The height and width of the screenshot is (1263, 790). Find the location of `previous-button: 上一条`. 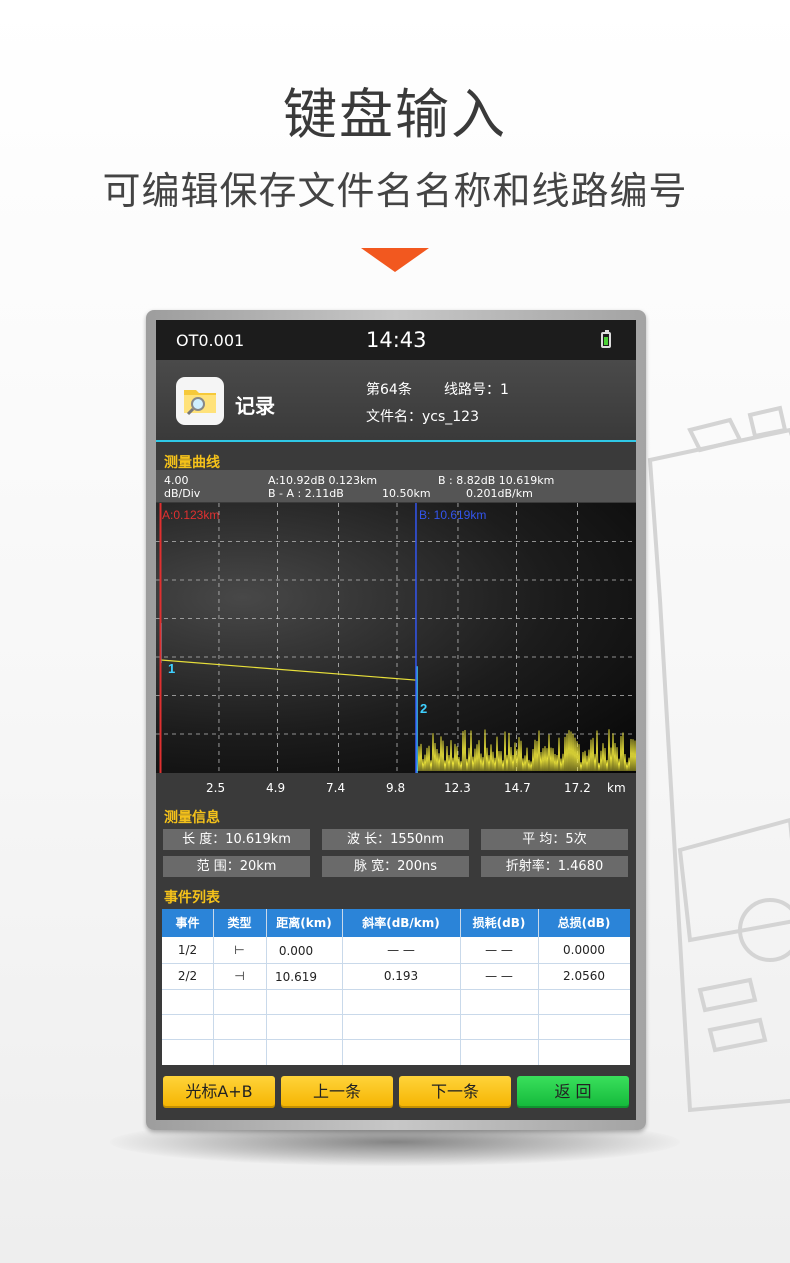

previous-button: 上一条 is located at coordinates (337, 1092).